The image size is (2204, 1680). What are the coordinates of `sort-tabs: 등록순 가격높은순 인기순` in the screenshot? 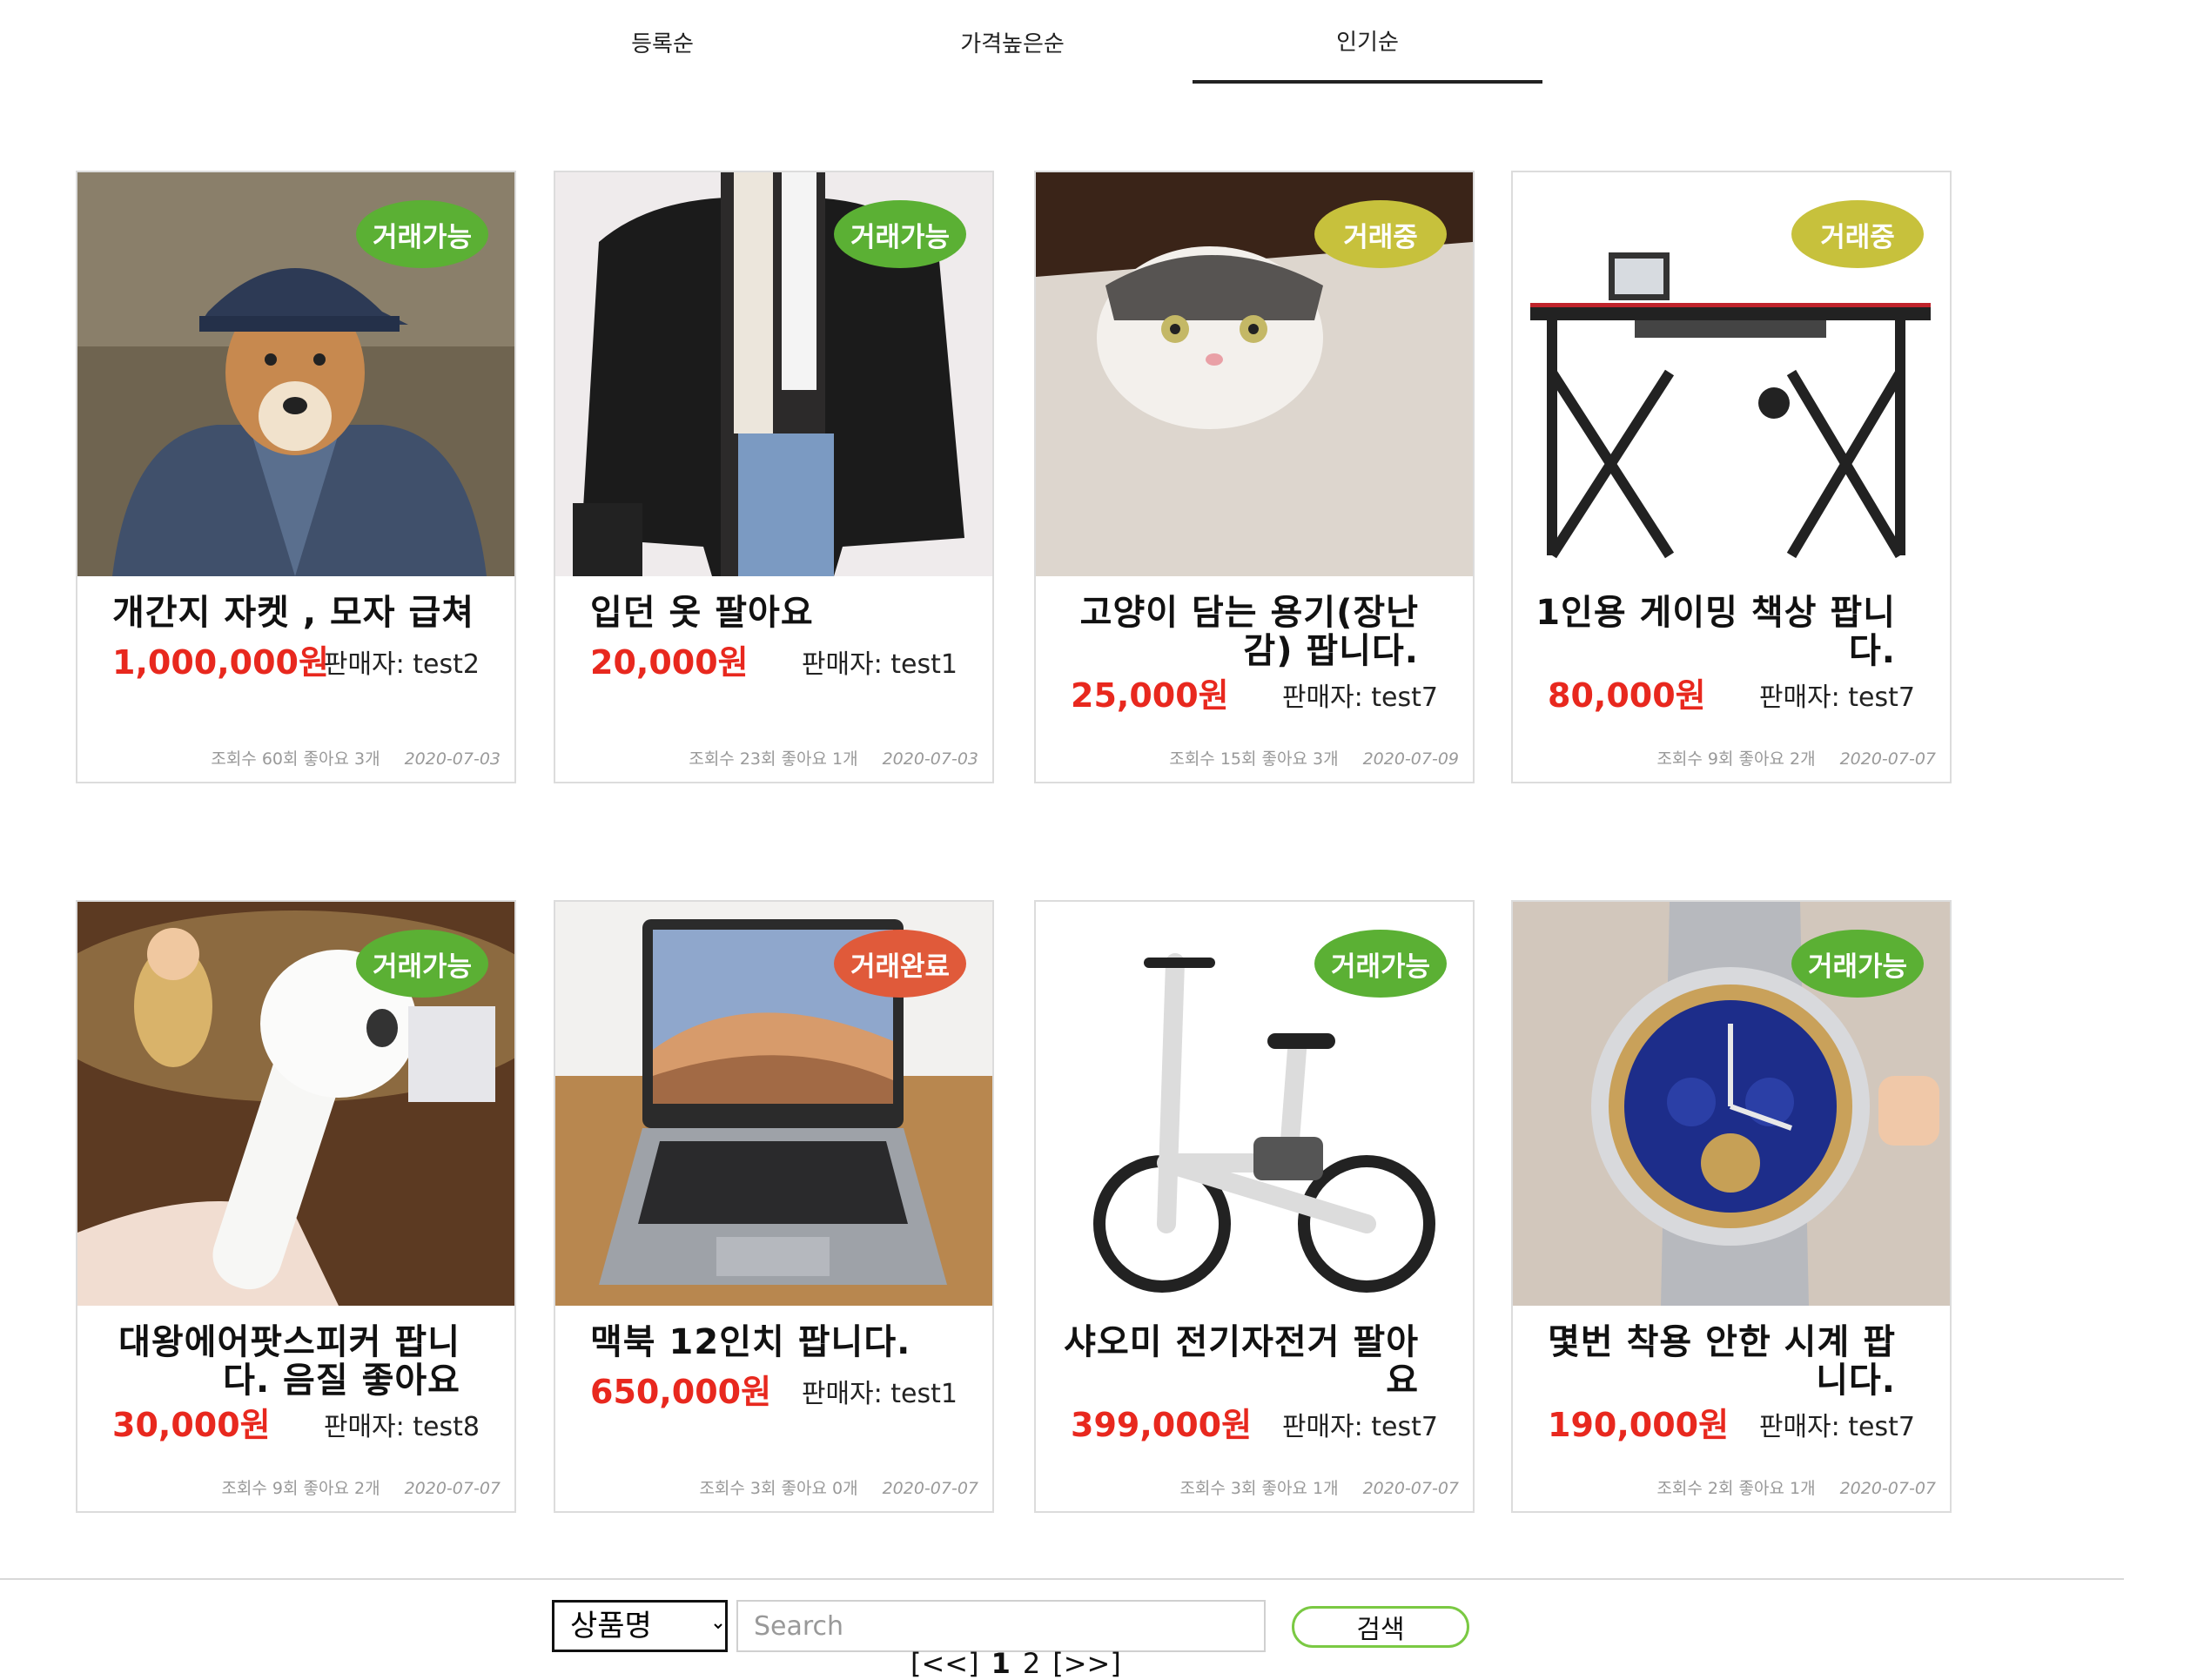 It's located at (1102, 43).